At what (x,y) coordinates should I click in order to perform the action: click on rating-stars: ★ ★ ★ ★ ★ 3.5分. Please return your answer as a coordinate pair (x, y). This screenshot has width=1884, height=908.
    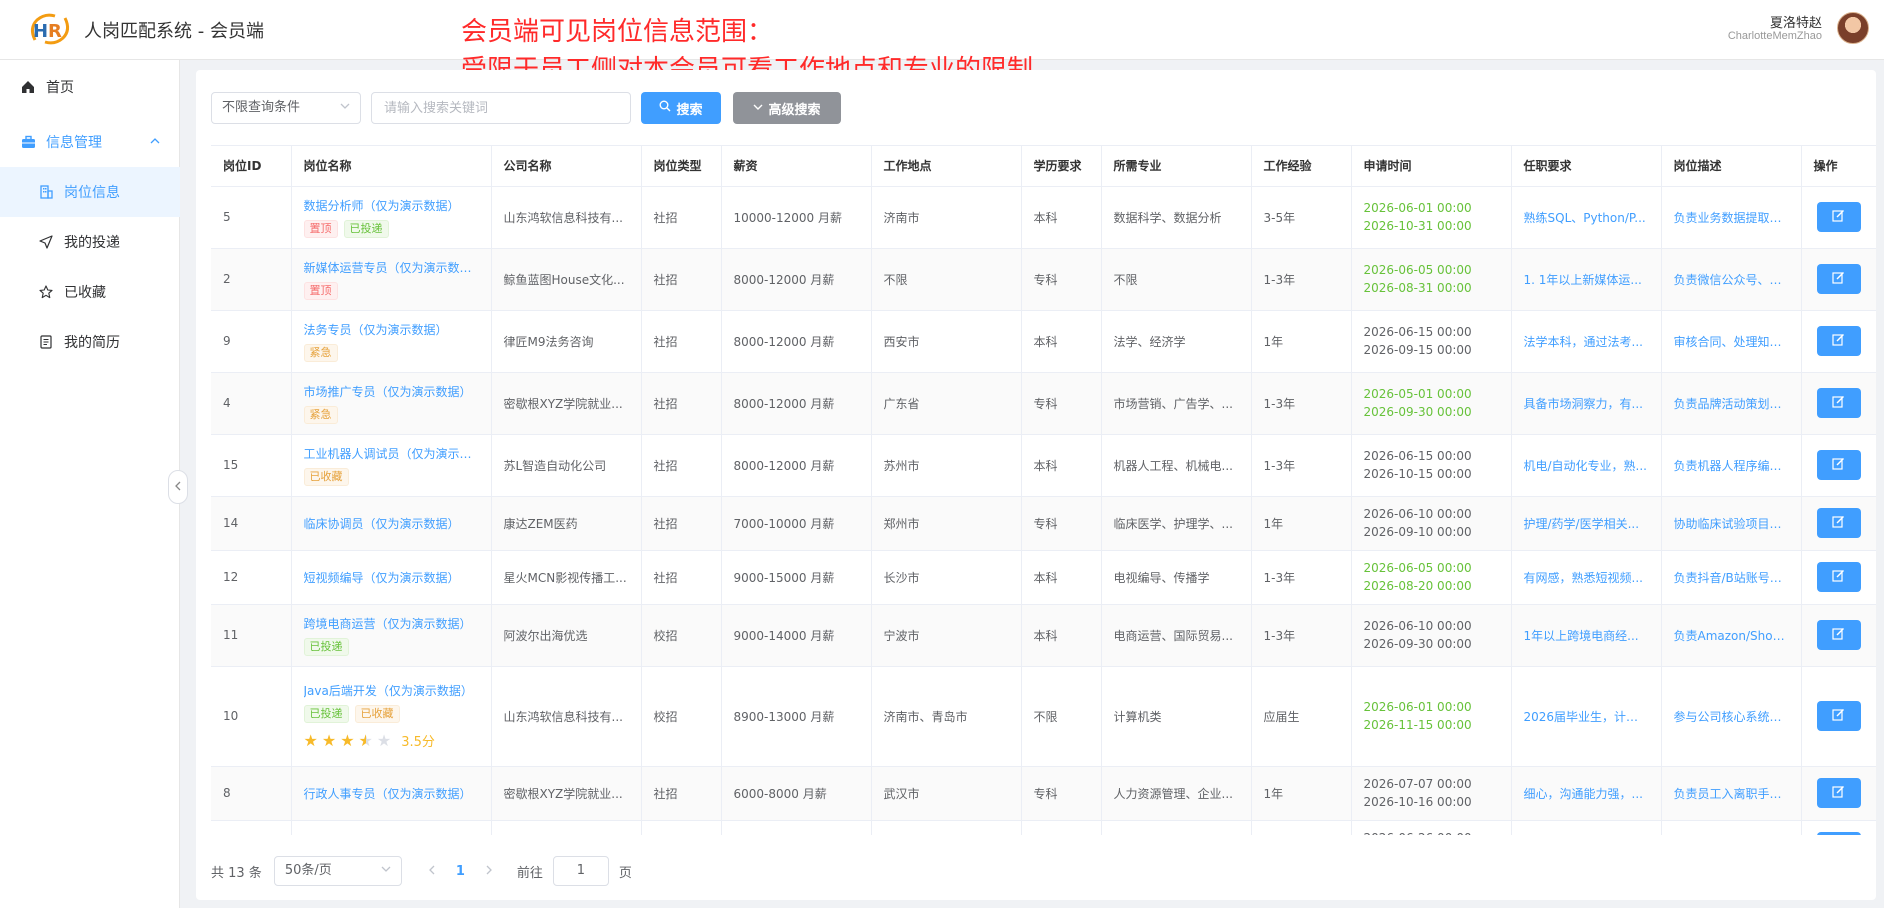
    Looking at the image, I should click on (391, 740).